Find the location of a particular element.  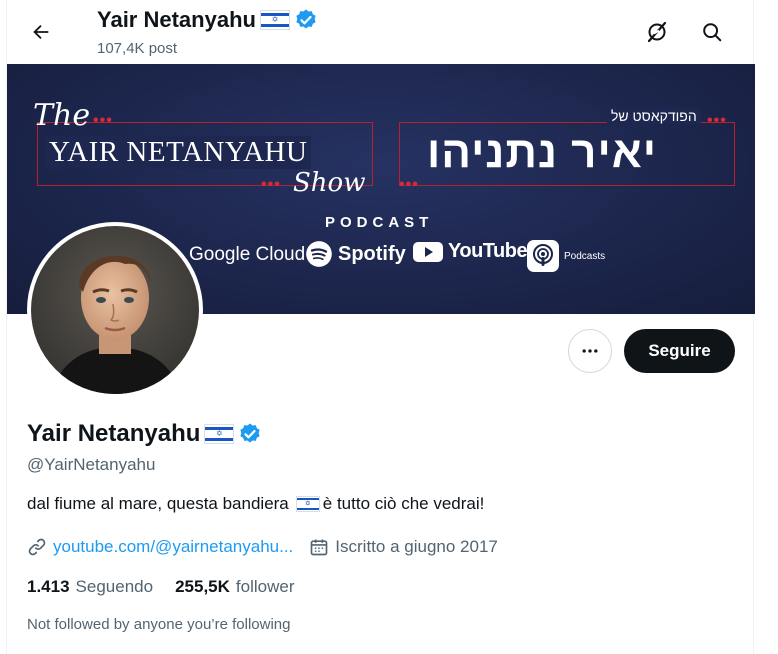

search-button is located at coordinates (712, 32).